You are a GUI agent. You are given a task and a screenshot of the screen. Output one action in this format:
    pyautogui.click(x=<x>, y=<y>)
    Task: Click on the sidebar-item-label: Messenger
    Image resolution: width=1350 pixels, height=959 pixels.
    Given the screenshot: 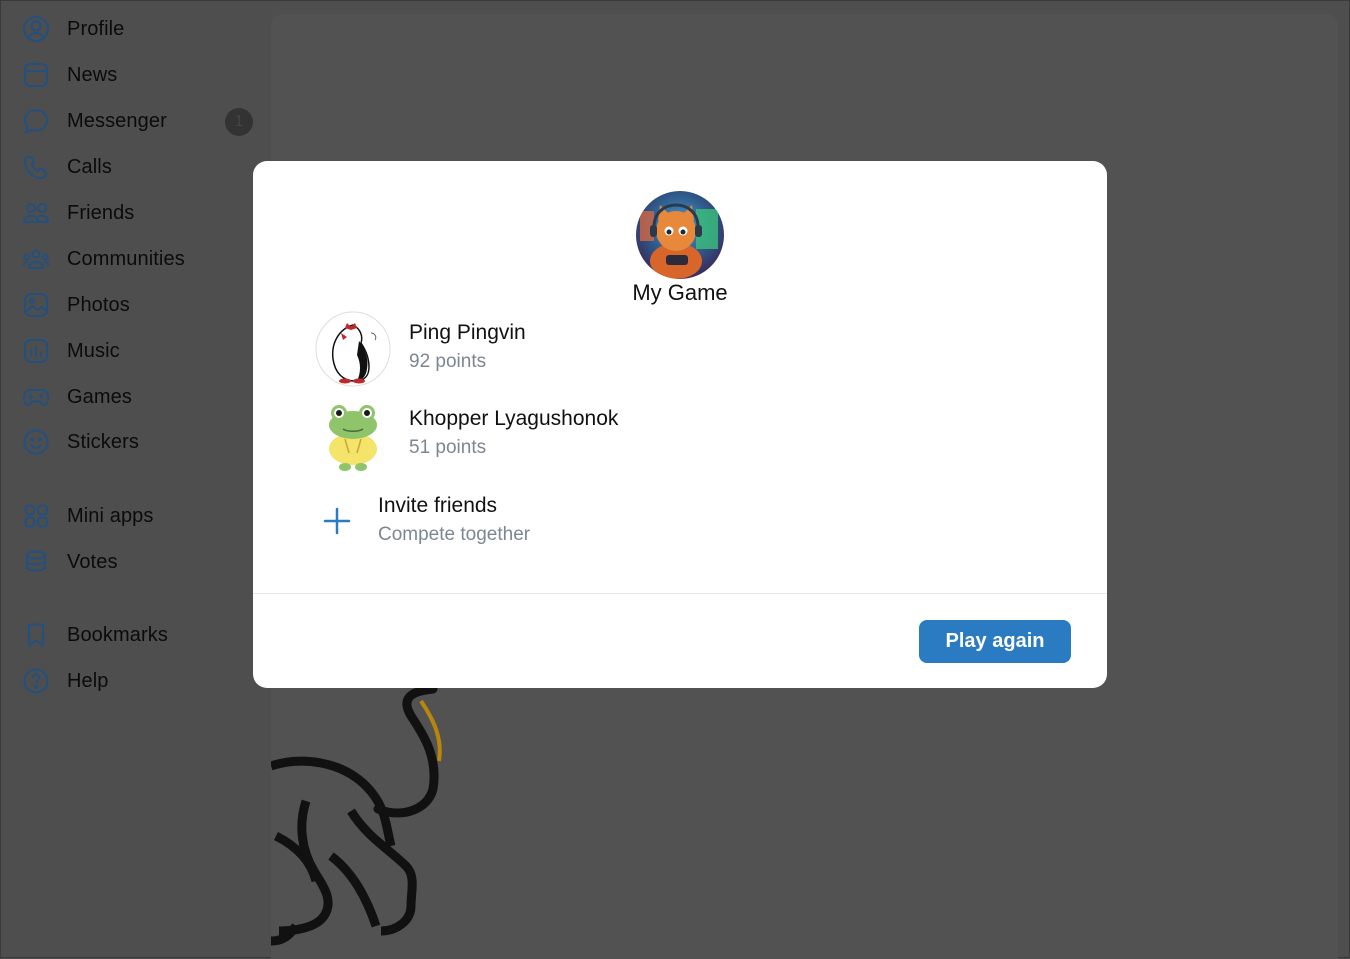 What is the action you would take?
    pyautogui.click(x=117, y=120)
    